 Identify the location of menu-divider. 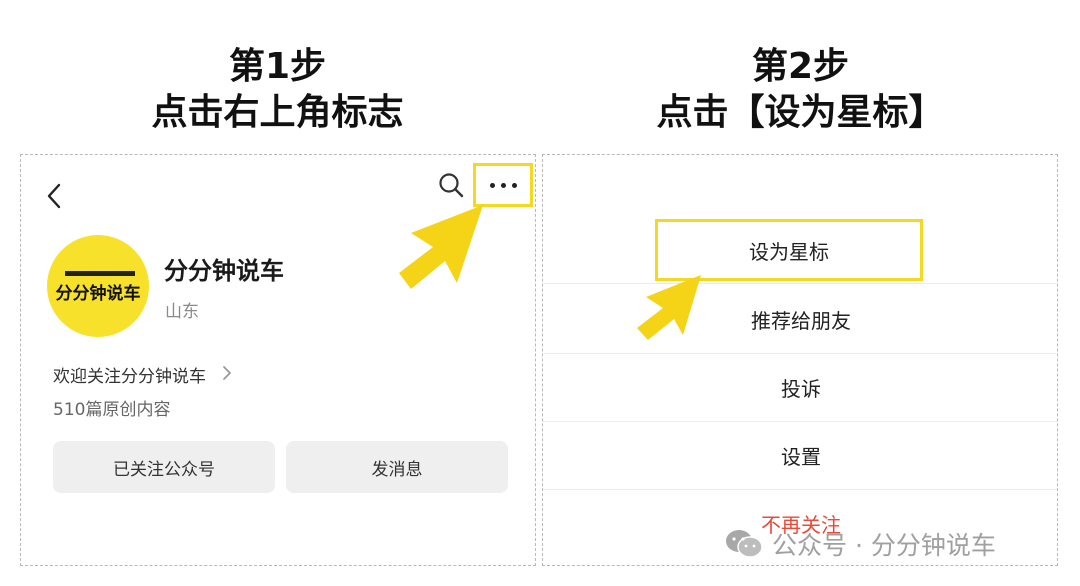
(800, 283).